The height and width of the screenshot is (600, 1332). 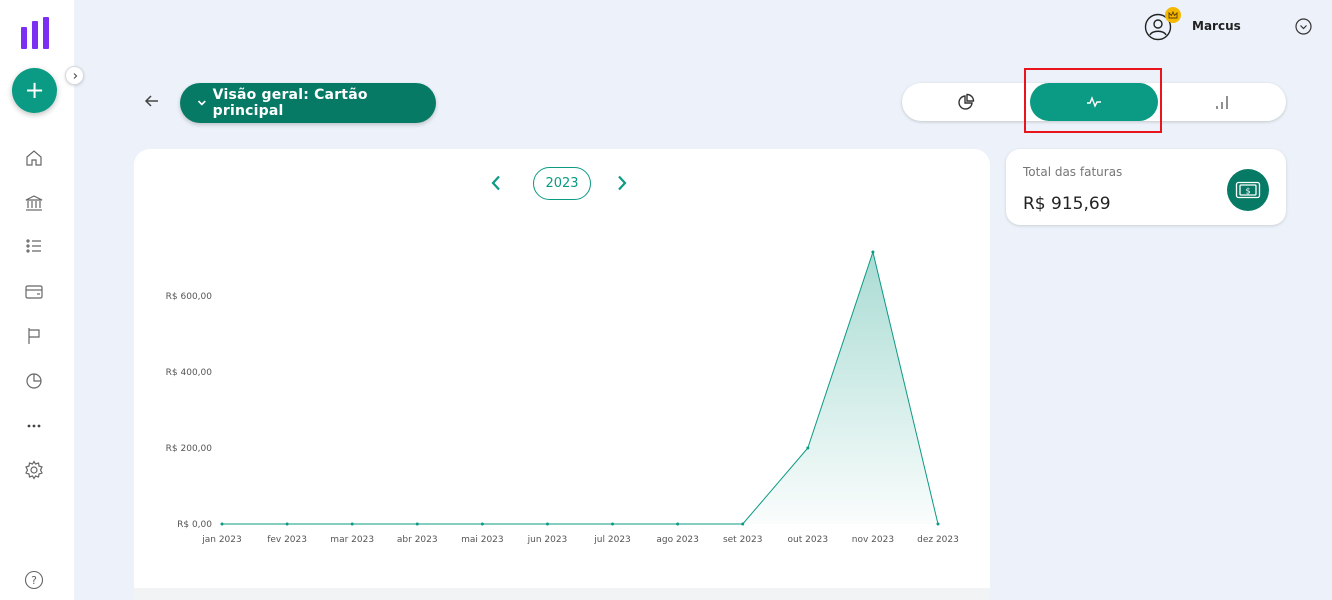 What do you see at coordinates (611, 540) in the screenshot?
I see `x-tick-label: jul 2023` at bounding box center [611, 540].